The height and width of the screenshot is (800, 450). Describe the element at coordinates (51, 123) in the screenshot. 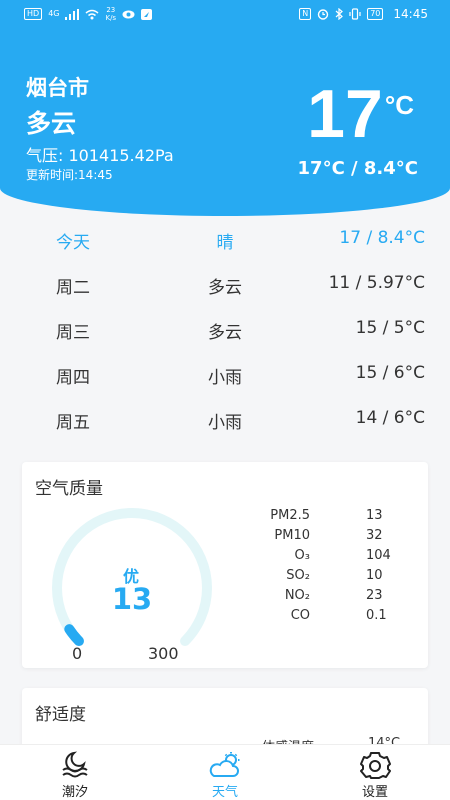

I see `current-condition: 多云` at that location.